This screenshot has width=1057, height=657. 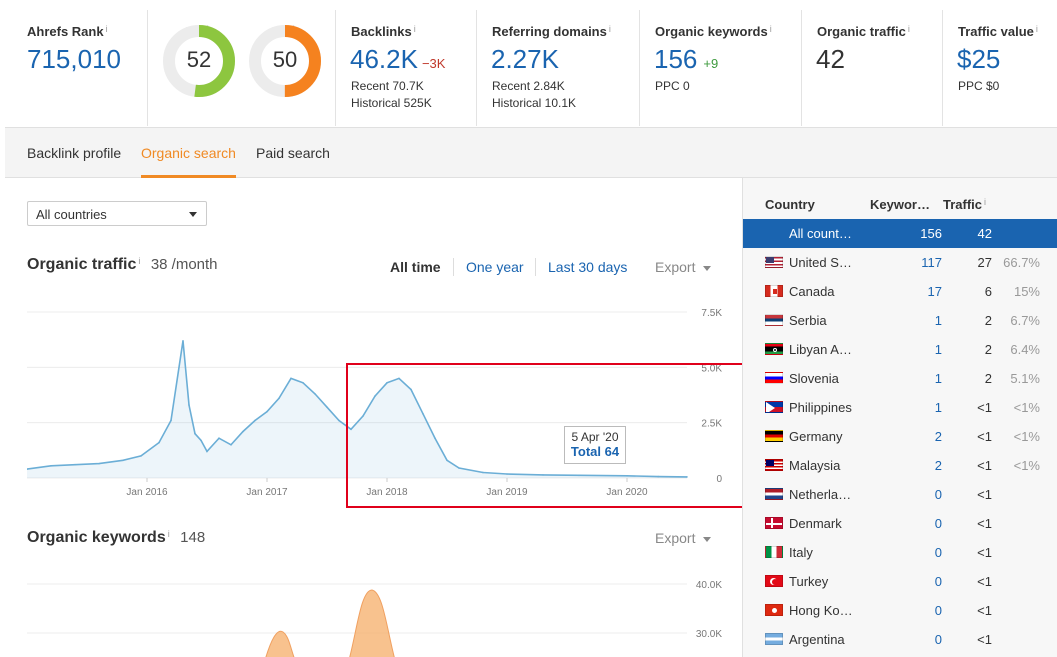 I want to click on country-row: Slovenia 1 2 5.1%, so click(x=900, y=378).